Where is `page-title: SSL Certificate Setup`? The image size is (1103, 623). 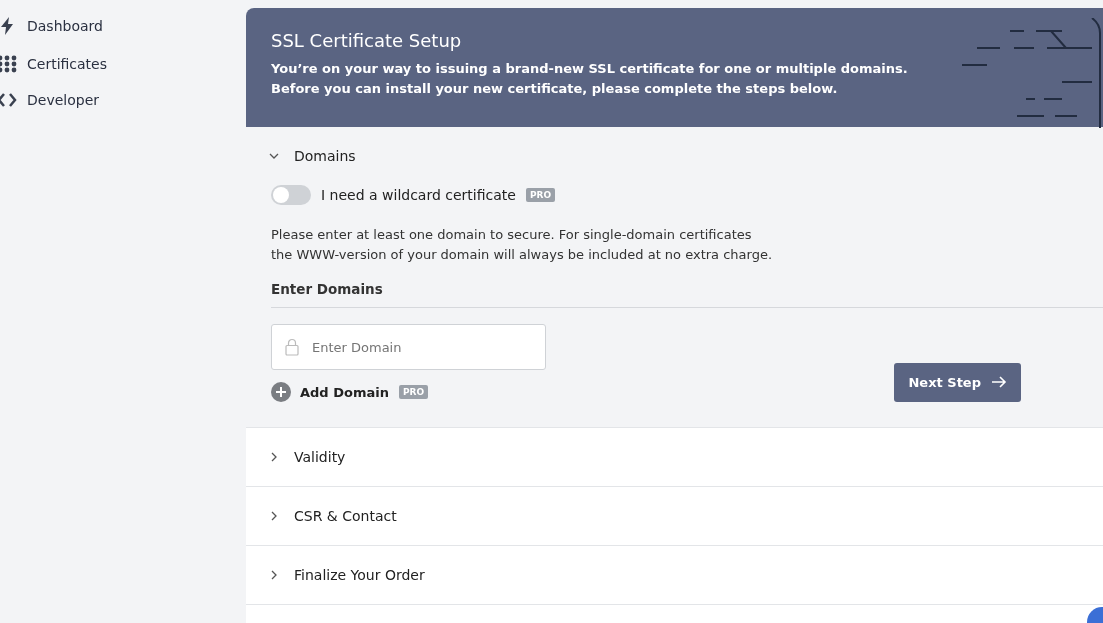
page-title: SSL Certificate Setup is located at coordinates (367, 40).